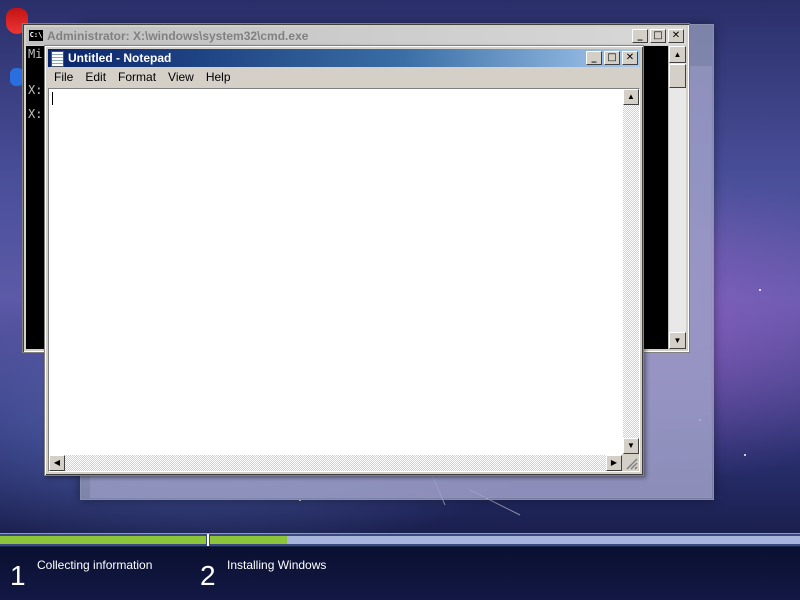 This screenshot has height=600, width=800. I want to click on notepad-app-icon, so click(57, 59).